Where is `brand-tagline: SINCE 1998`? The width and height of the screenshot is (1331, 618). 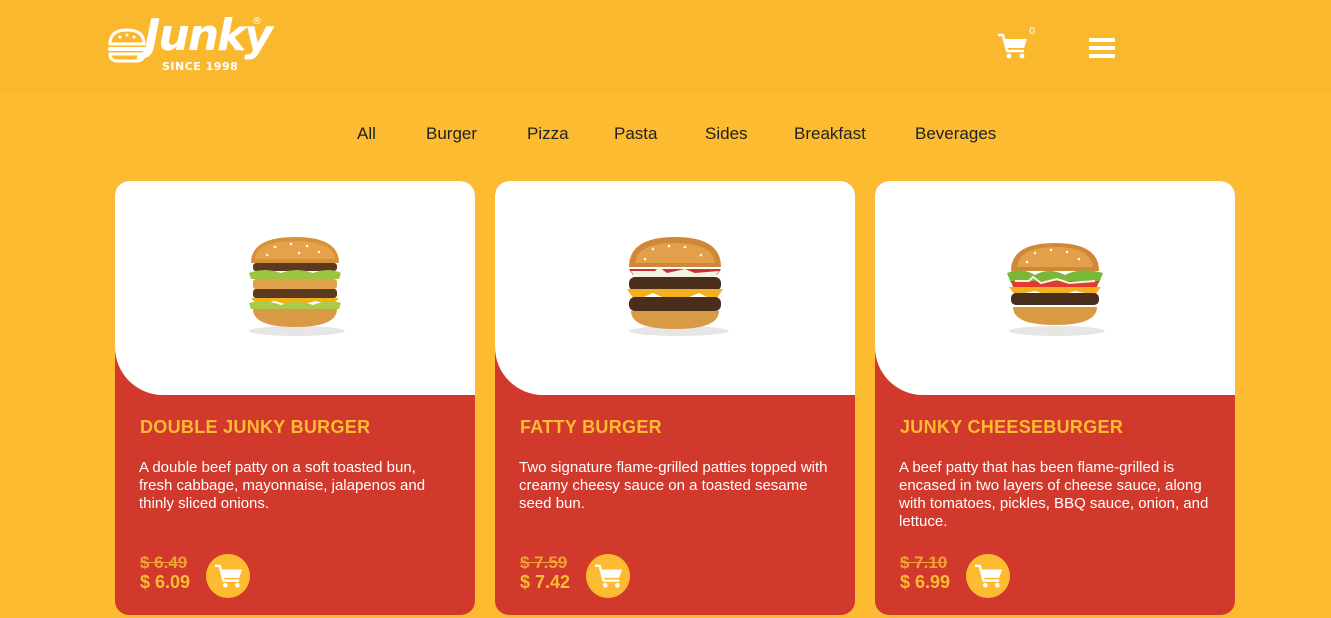 brand-tagline: SINCE 1998 is located at coordinates (200, 66).